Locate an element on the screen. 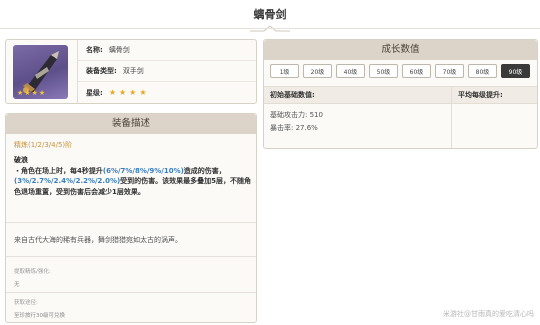 This screenshot has width=540, height=325. level-button-90: 90级 is located at coordinates (515, 71).